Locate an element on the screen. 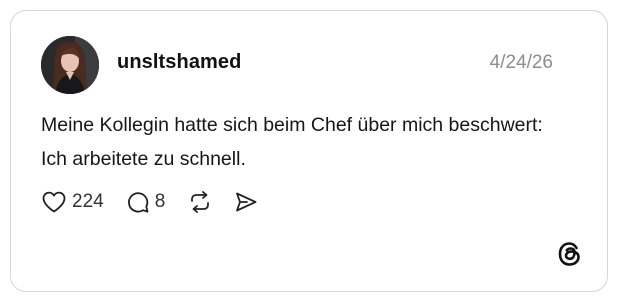  heart-icon is located at coordinates (54, 202).